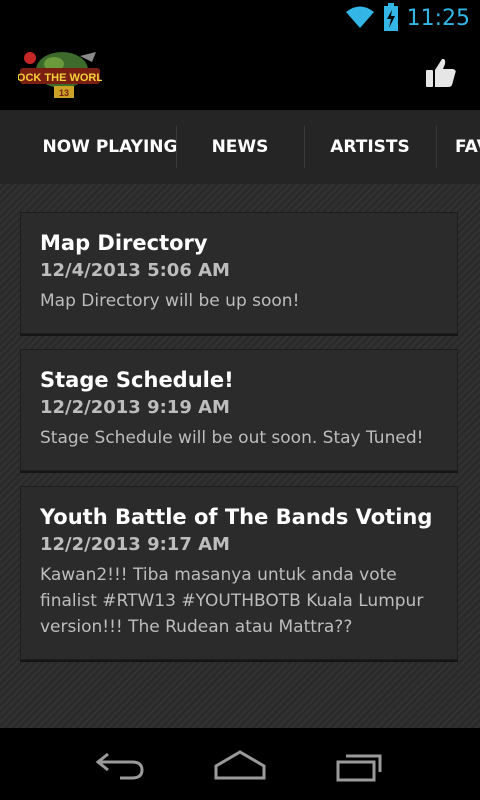 The width and height of the screenshot is (480, 800). What do you see at coordinates (135, 407) in the screenshot?
I see `news-date: 12/2/2013 9:19 AM` at bounding box center [135, 407].